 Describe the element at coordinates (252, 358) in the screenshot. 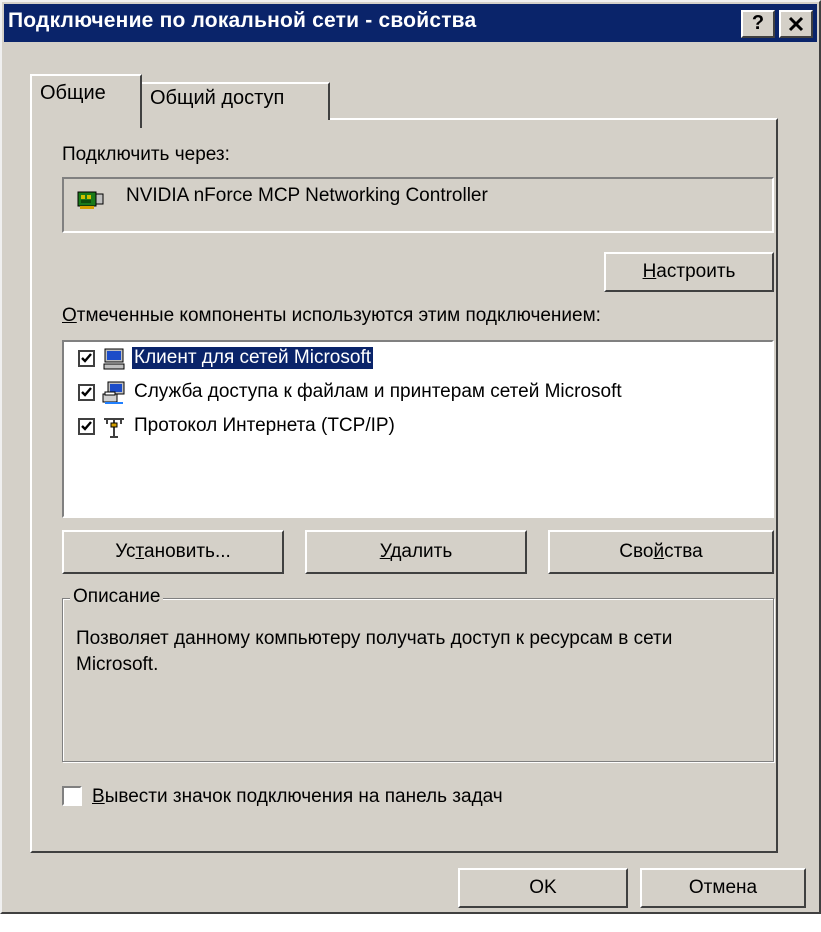

I see `component-label: Клиент для сетей Microsoft` at that location.